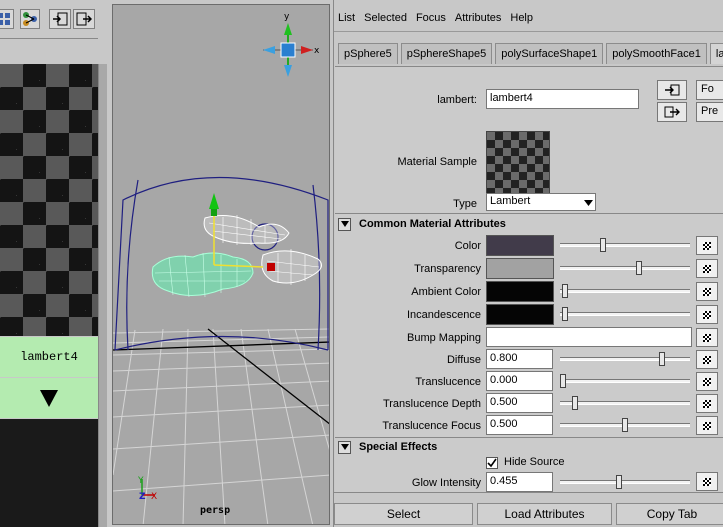 This screenshot has height=527, width=723. What do you see at coordinates (562, 99) in the screenshot?
I see `name-field: lambert4` at bounding box center [562, 99].